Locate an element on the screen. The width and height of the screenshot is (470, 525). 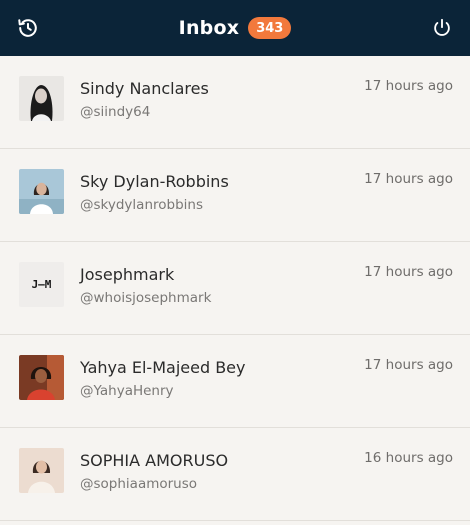
history-icon is located at coordinates (27, 28).